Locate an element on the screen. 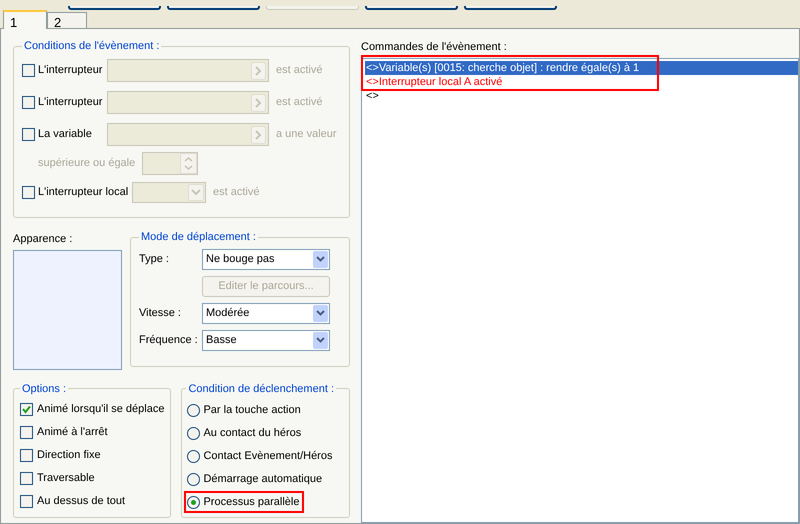 The height and width of the screenshot is (524, 800). appearance-label: Apparence : is located at coordinates (43, 239).